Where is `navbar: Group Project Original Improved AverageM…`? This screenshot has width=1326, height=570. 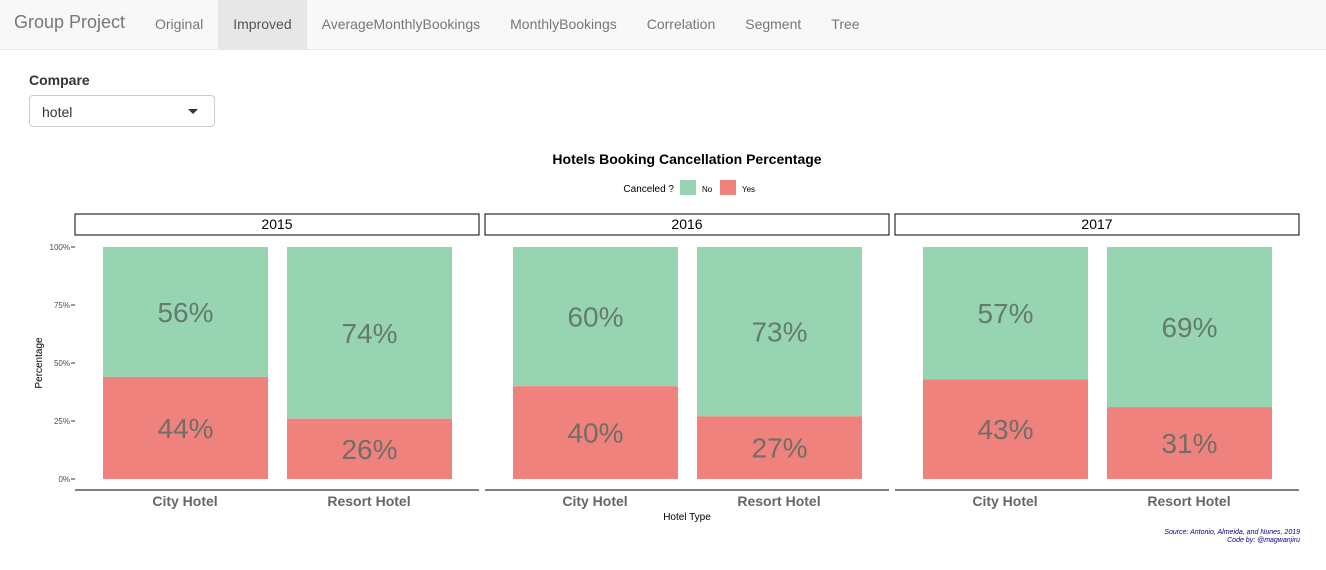 navbar: Group Project Original Improved AverageM… is located at coordinates (663, 25).